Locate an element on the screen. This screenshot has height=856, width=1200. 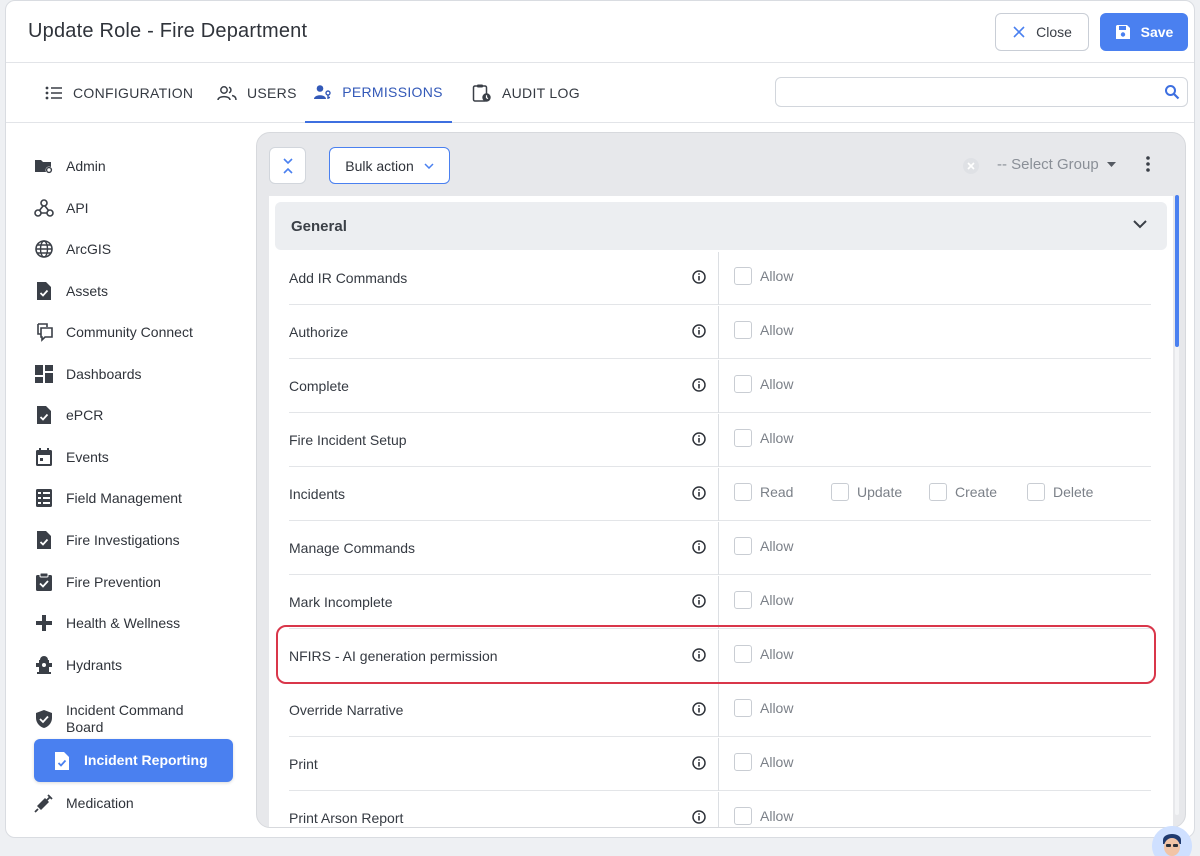
permission-checkbox-create: Create is located at coordinates (963, 492).